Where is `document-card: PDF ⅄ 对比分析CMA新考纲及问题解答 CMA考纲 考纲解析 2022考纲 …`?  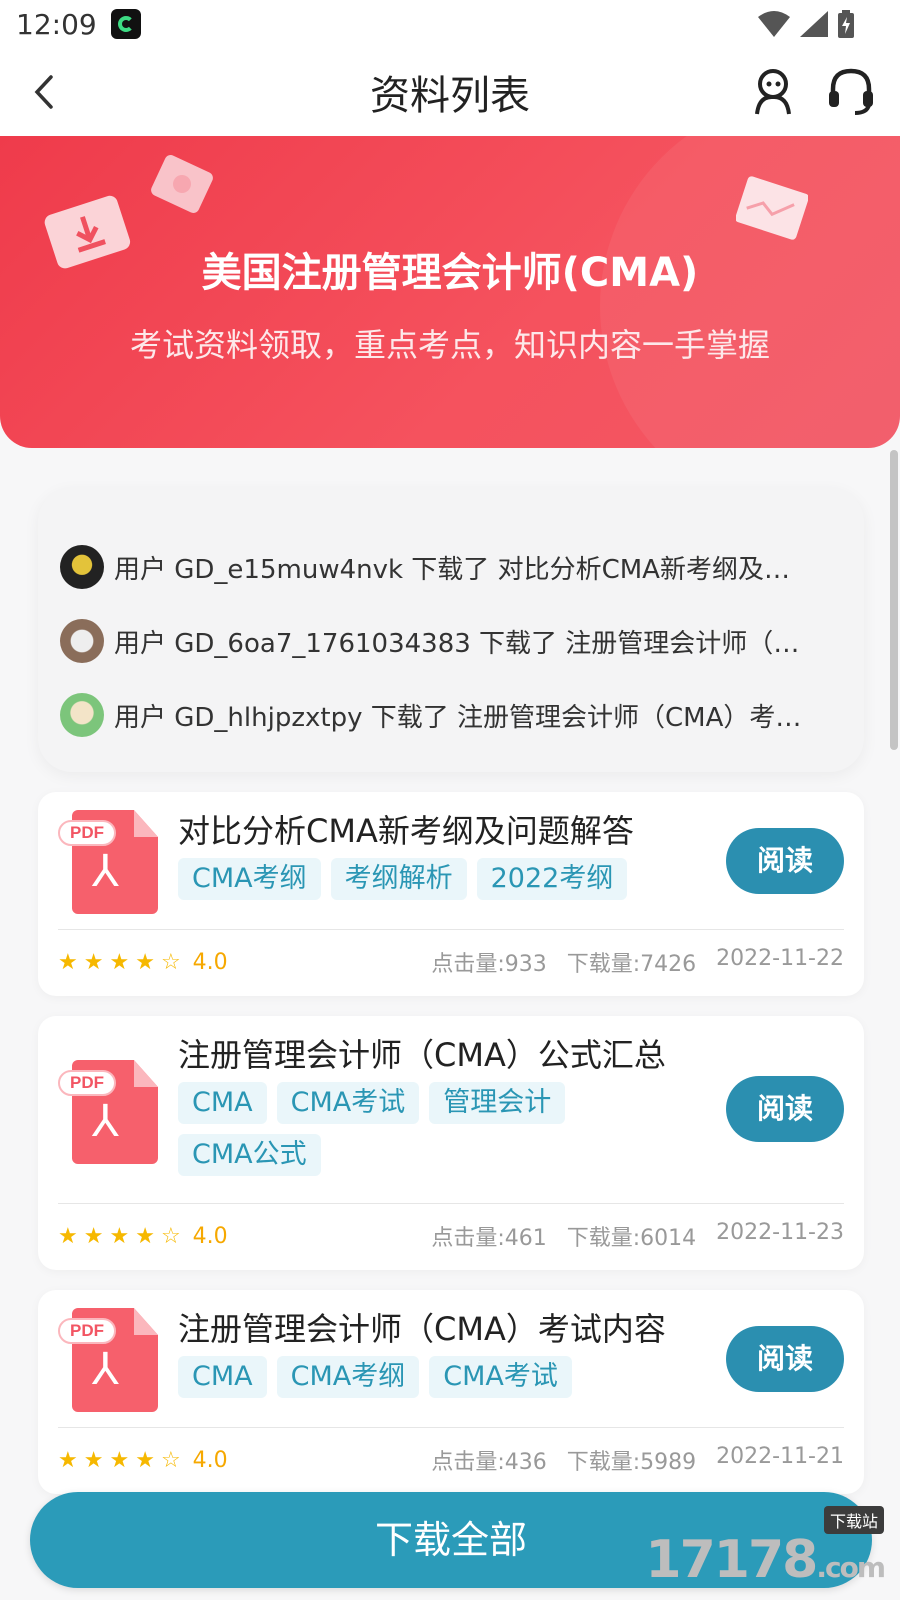
document-card: PDF ⅄ 对比分析CMA新考纲及问题解答 CMA考纲 考纲解析 2022考纲 … is located at coordinates (451, 894).